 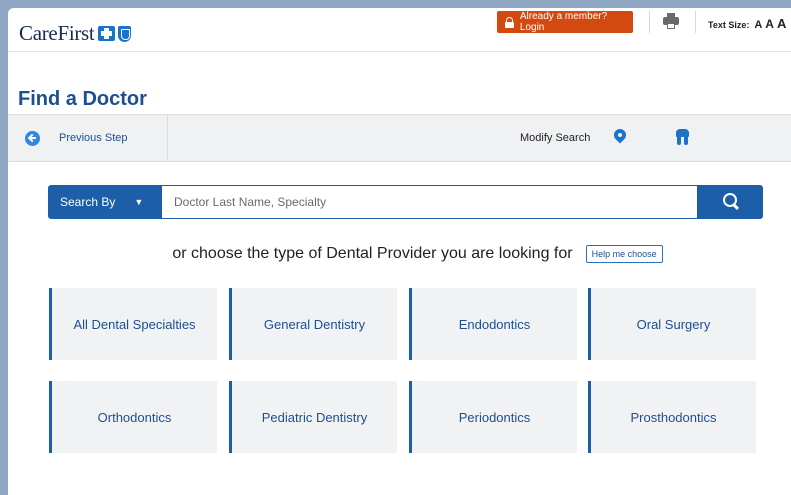 What do you see at coordinates (555, 138) in the screenshot?
I see `modify-search-label: Modify Search` at bounding box center [555, 138].